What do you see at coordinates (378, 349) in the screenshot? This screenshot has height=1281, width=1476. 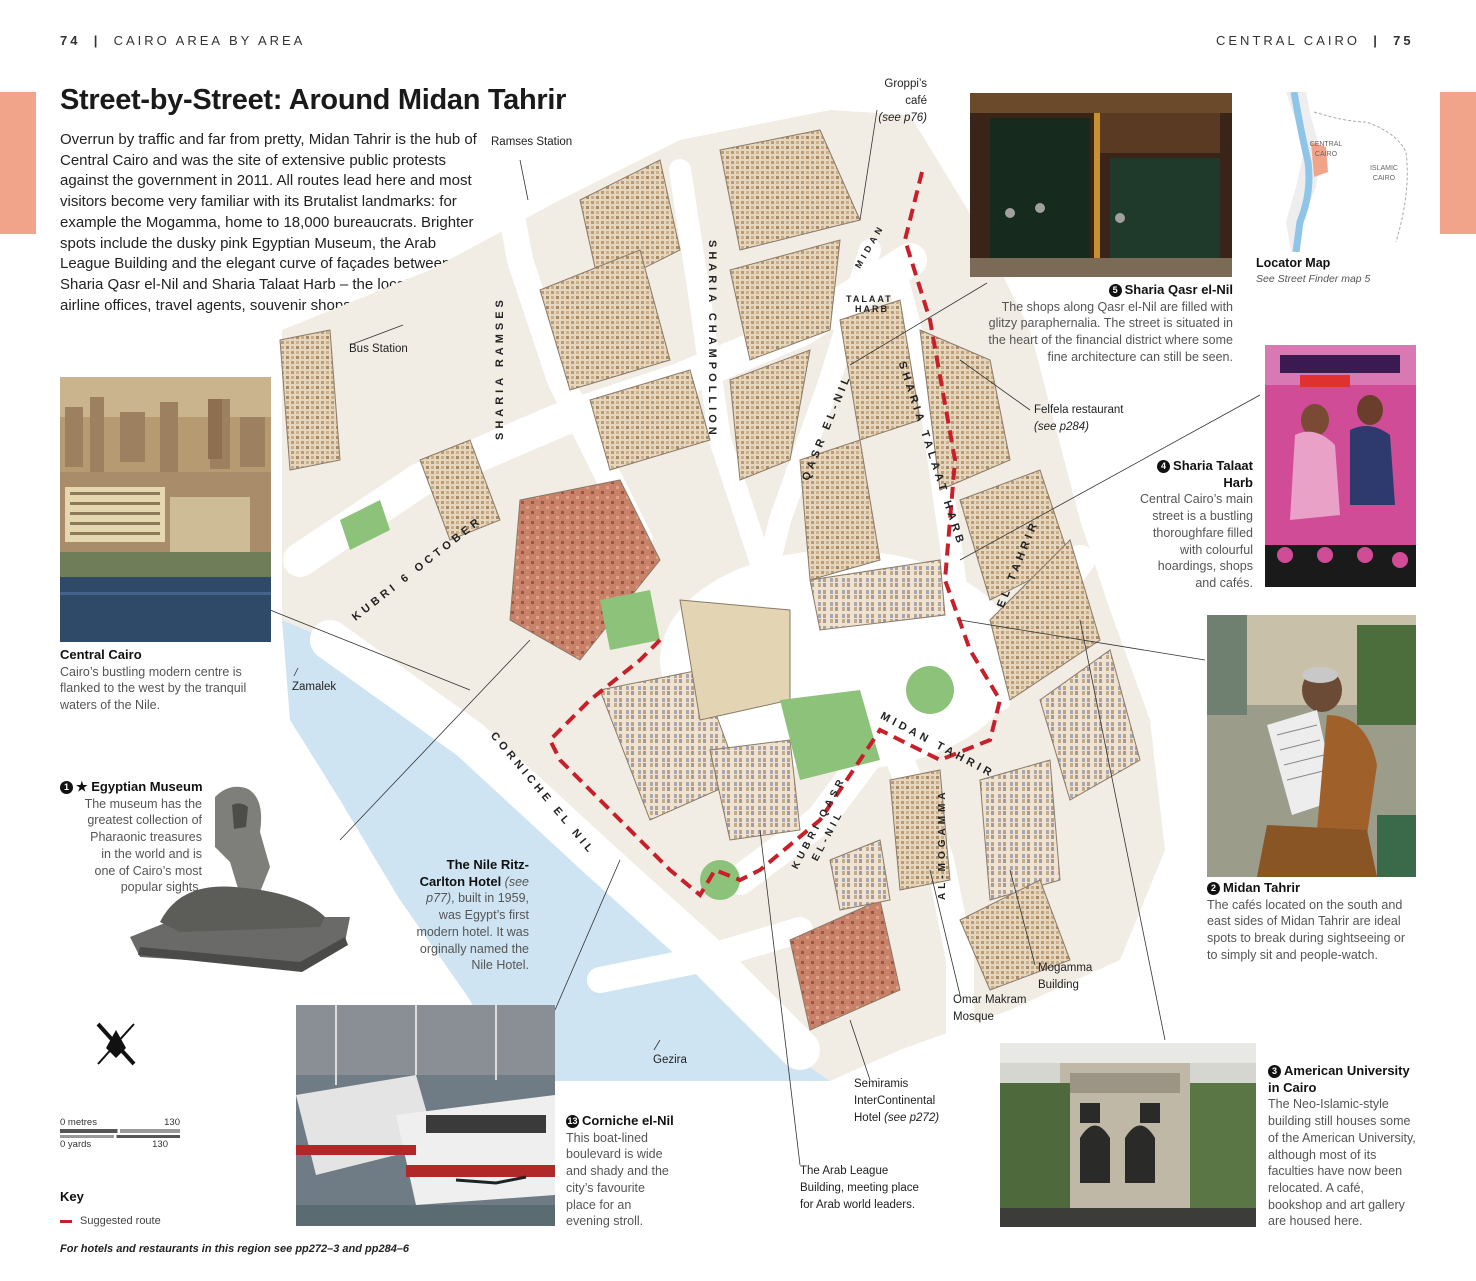 I see `label-bus-station: Bus Station` at bounding box center [378, 349].